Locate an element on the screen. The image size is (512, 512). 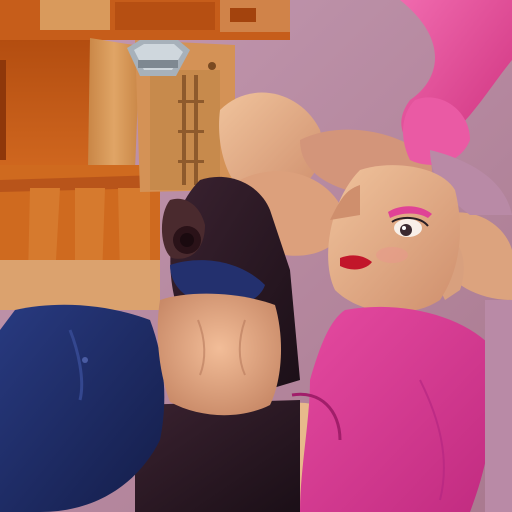
leather-skirt-panel is located at coordinates (80, 237).